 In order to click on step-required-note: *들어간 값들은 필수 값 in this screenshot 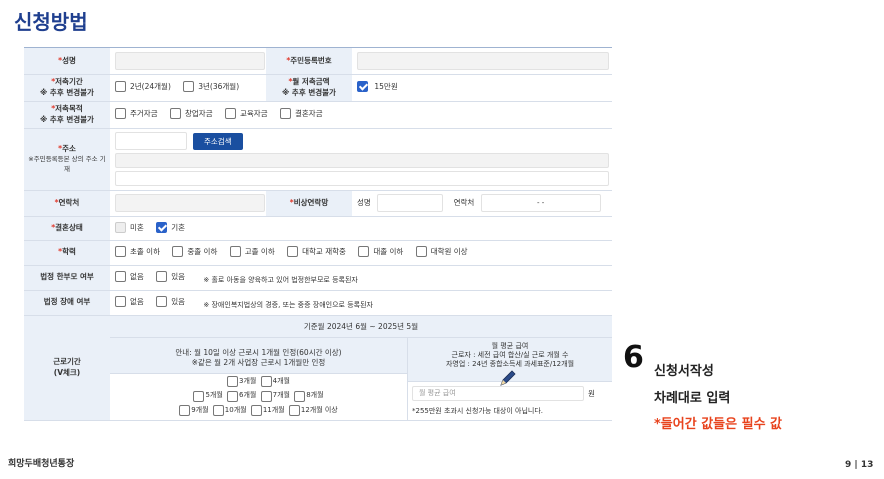, I will do `click(718, 424)`.